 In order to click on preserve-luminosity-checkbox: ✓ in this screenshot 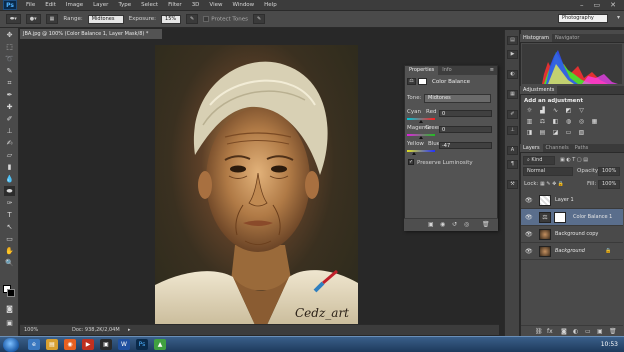, I will do `click(411, 162)`.